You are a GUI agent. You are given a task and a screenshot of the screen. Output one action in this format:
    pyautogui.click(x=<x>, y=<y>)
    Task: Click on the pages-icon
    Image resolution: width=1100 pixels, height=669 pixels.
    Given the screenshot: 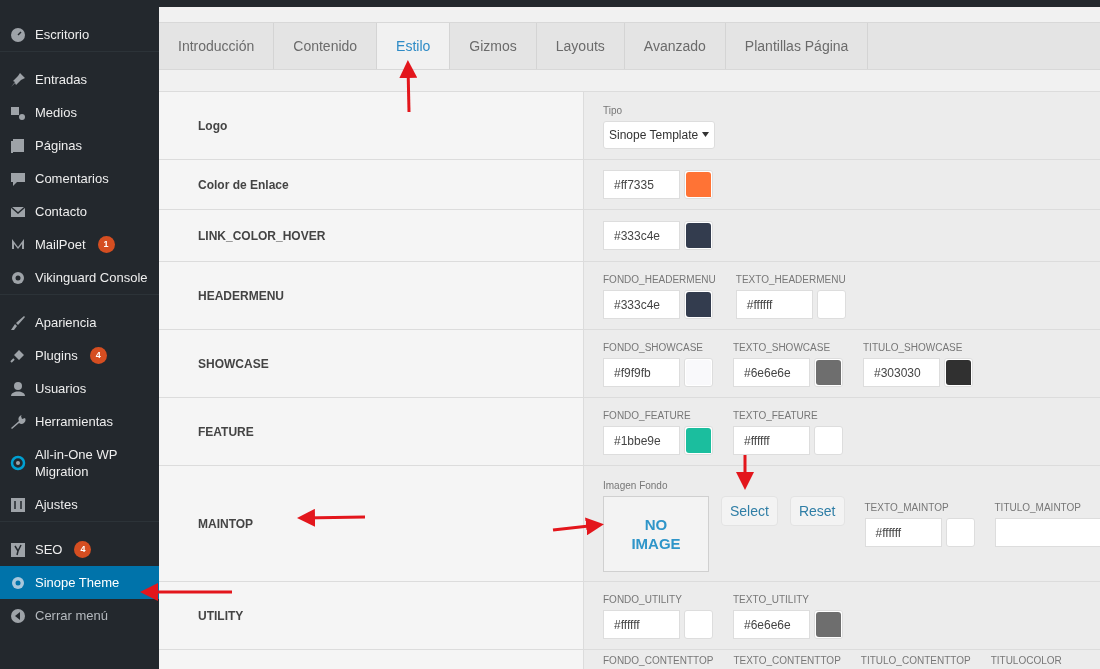 What is the action you would take?
    pyautogui.click(x=18, y=145)
    